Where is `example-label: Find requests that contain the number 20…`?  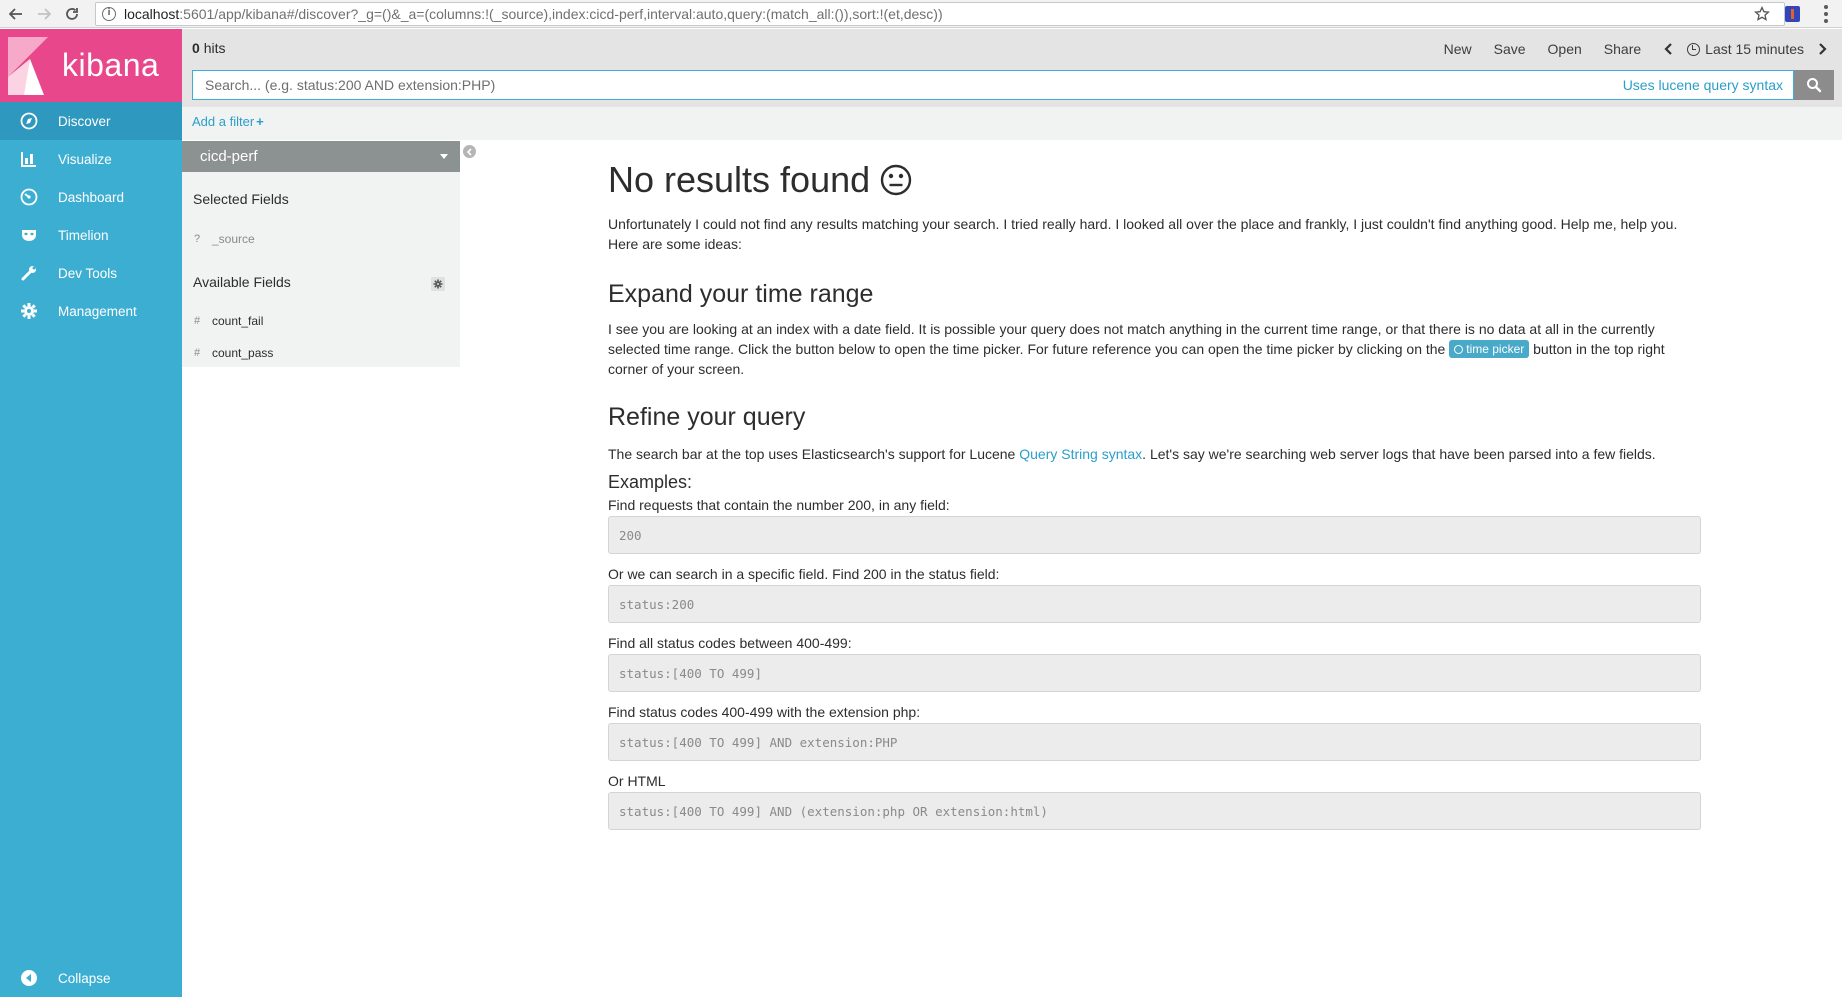 example-label: Find requests that contain the number 20… is located at coordinates (779, 505).